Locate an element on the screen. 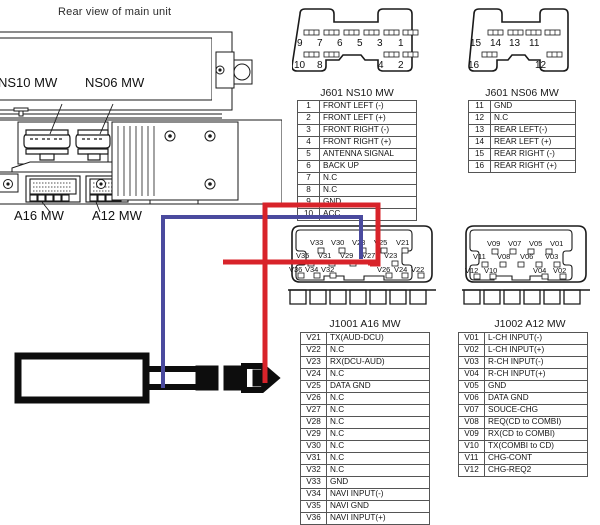 The width and height of the screenshot is (600, 525). pin-number-cell: V07 is located at coordinates (471, 410).